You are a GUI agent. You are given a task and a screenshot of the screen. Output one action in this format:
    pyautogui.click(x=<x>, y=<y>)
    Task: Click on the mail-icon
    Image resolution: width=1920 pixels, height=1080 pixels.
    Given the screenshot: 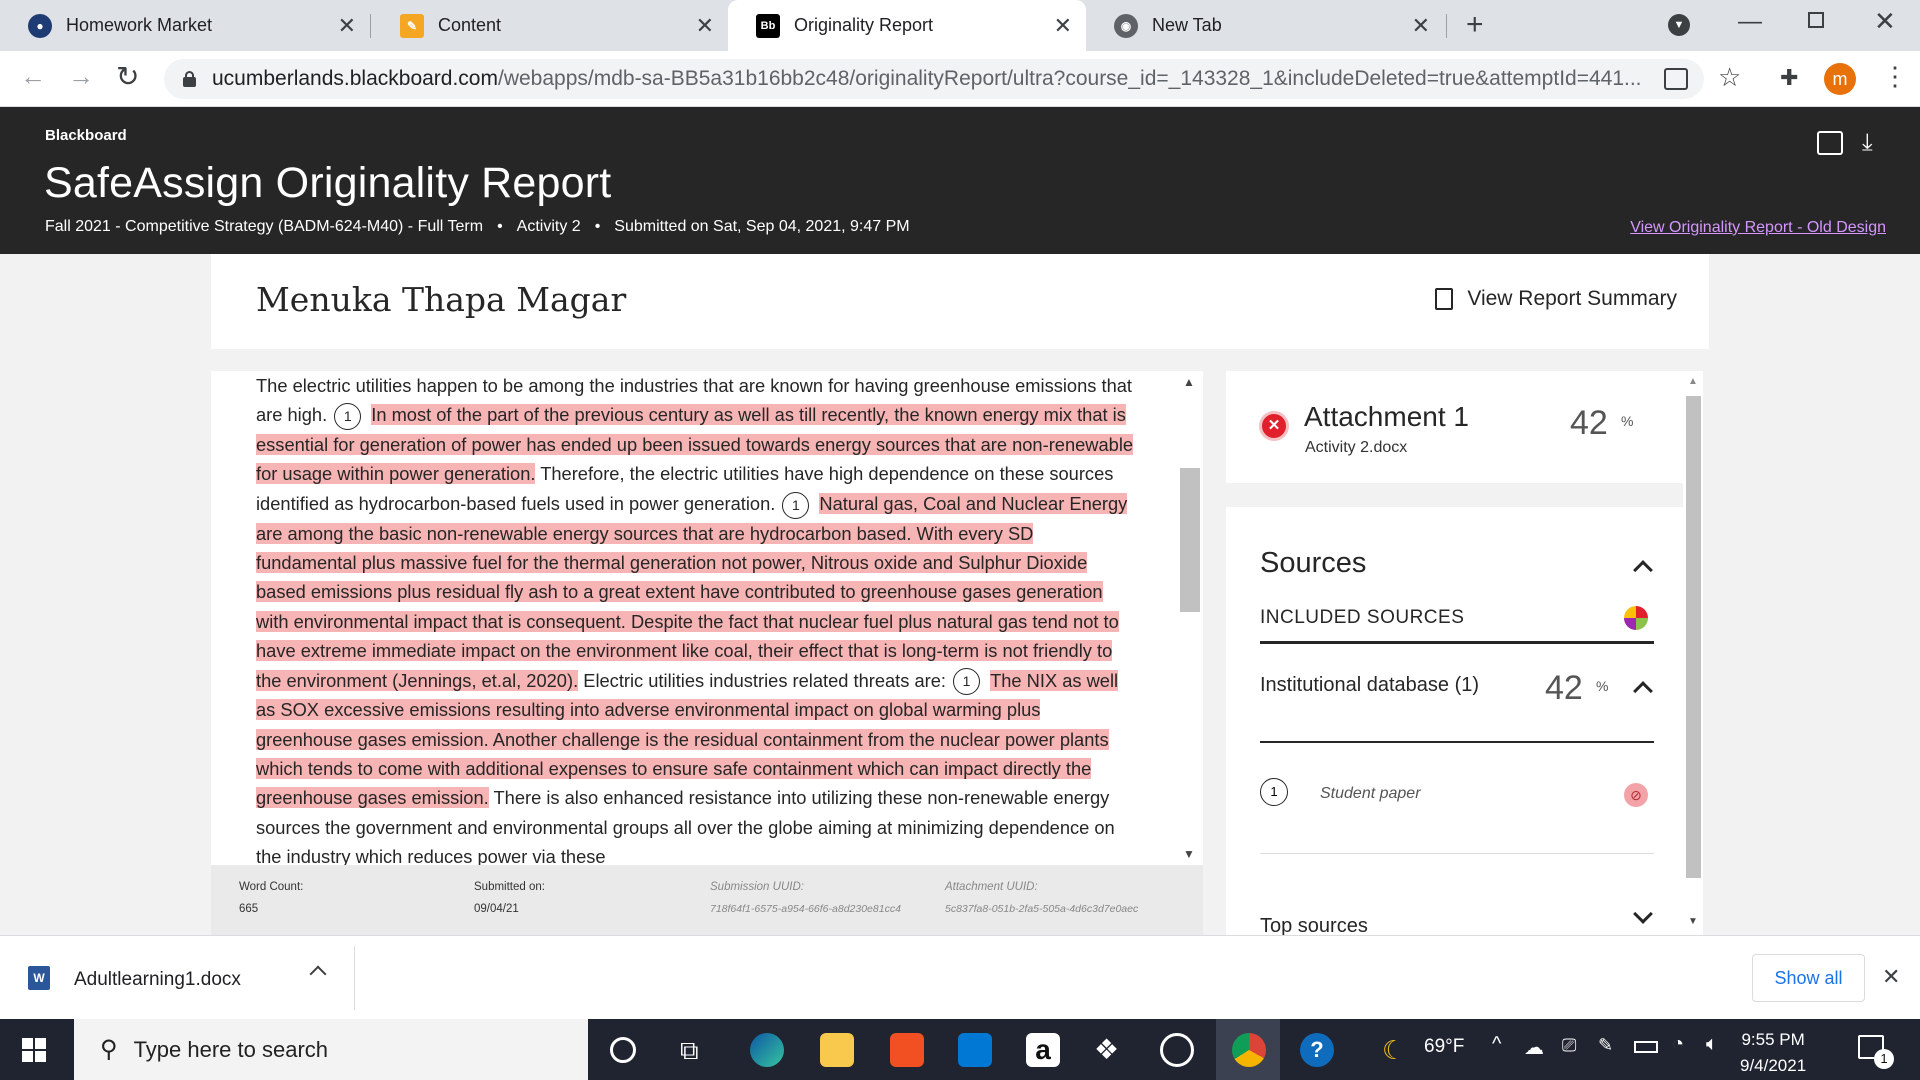 What is the action you would take?
    pyautogui.click(x=975, y=1050)
    